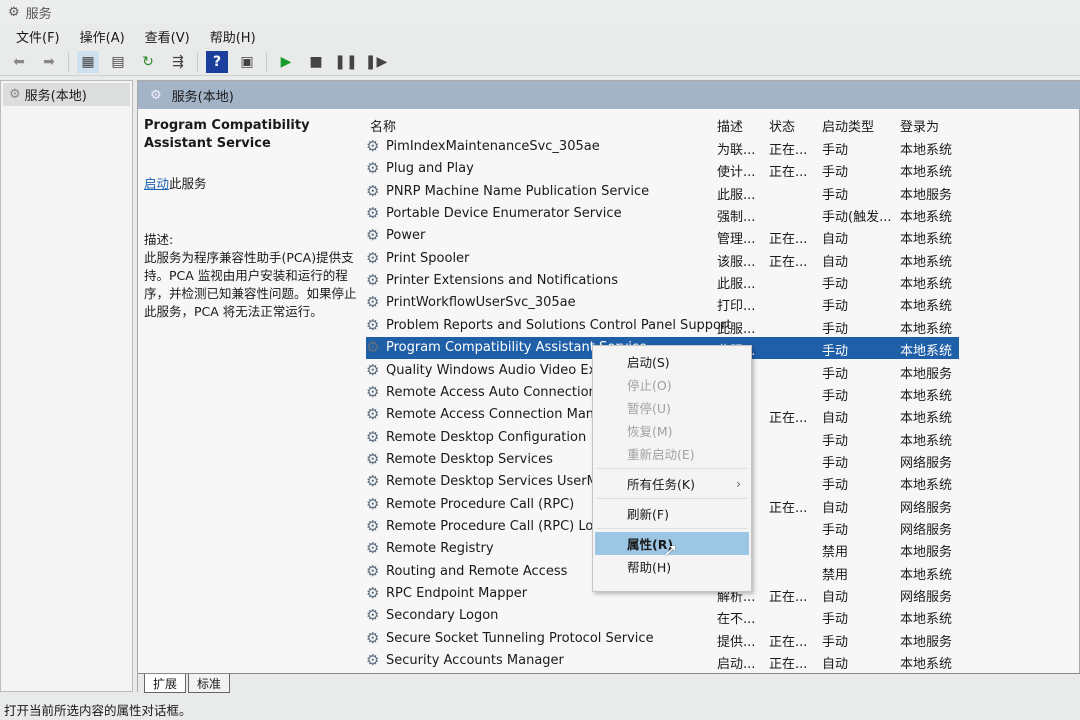 Image resolution: width=1080 pixels, height=720 pixels. Describe the element at coordinates (316, 62) in the screenshot. I see `stop-icon: ■` at that location.